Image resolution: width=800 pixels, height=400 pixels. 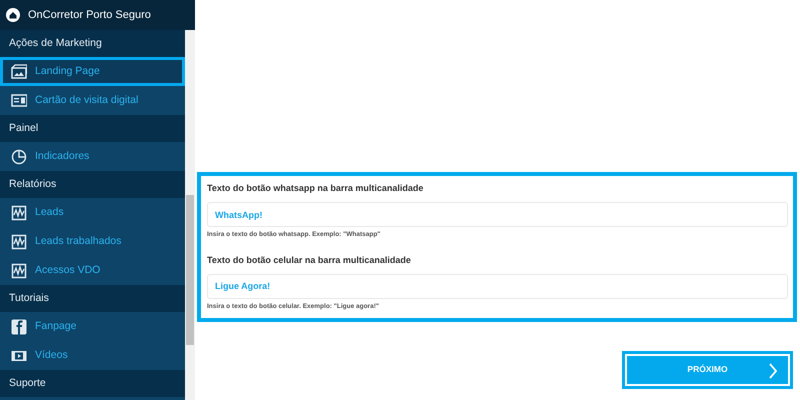 What do you see at coordinates (707, 369) in the screenshot?
I see `next-button: PRÓXIMO` at bounding box center [707, 369].